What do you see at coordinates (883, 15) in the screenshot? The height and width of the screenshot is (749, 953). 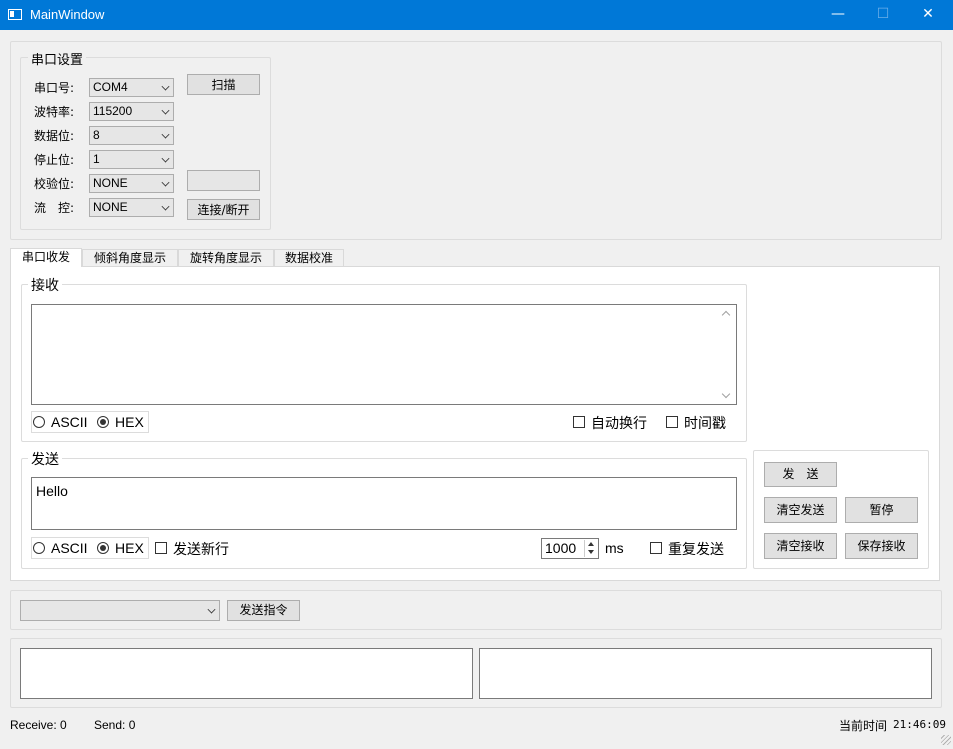 I see `maximize-button: ☐` at bounding box center [883, 15].